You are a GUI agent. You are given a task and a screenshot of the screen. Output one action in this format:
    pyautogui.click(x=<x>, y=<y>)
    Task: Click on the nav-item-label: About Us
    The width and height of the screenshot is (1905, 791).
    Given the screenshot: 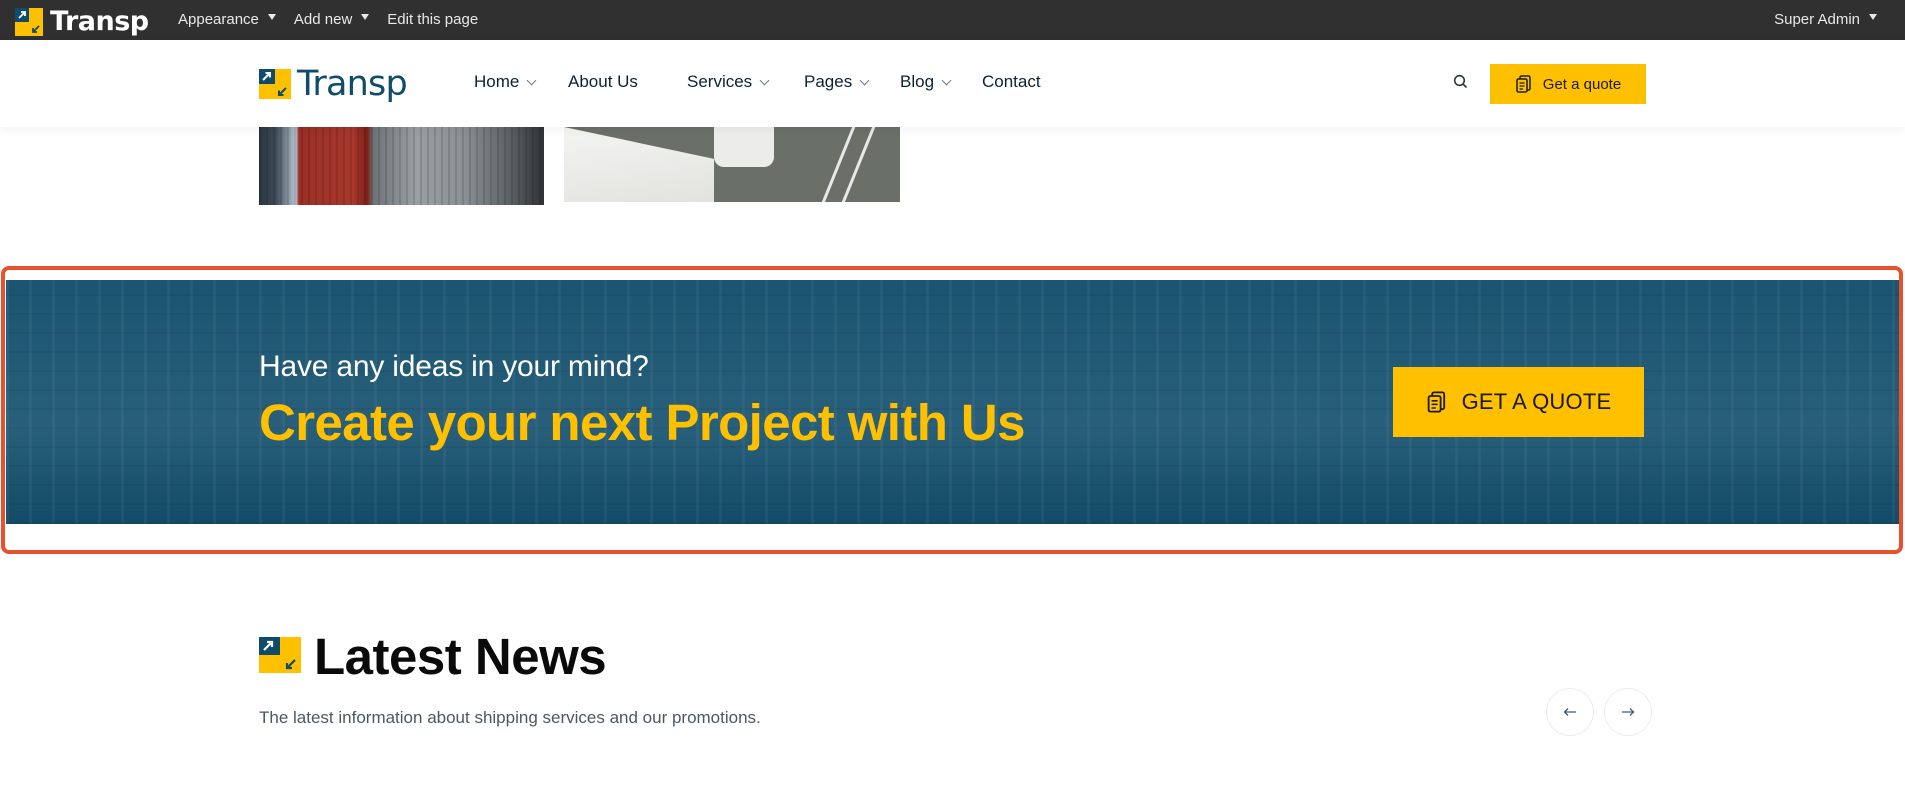 What is the action you would take?
    pyautogui.click(x=603, y=81)
    